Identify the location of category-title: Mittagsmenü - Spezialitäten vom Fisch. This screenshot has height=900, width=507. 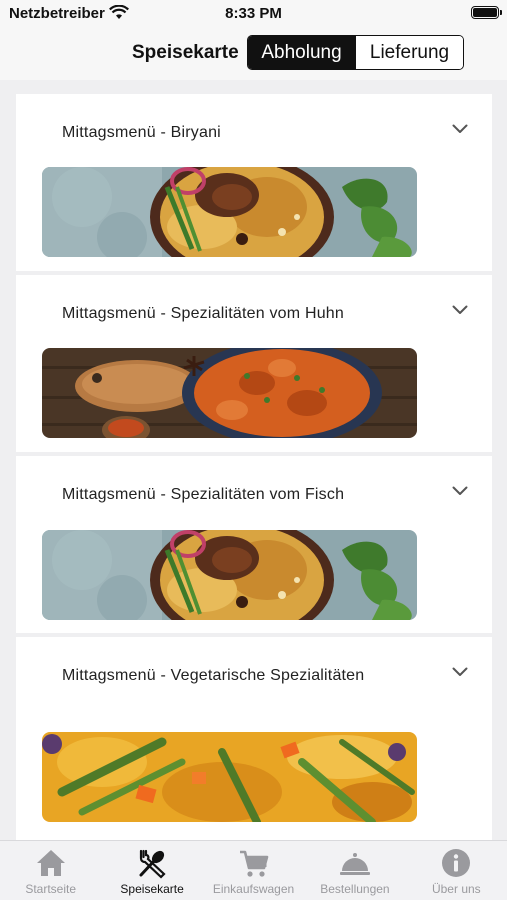
(203, 494).